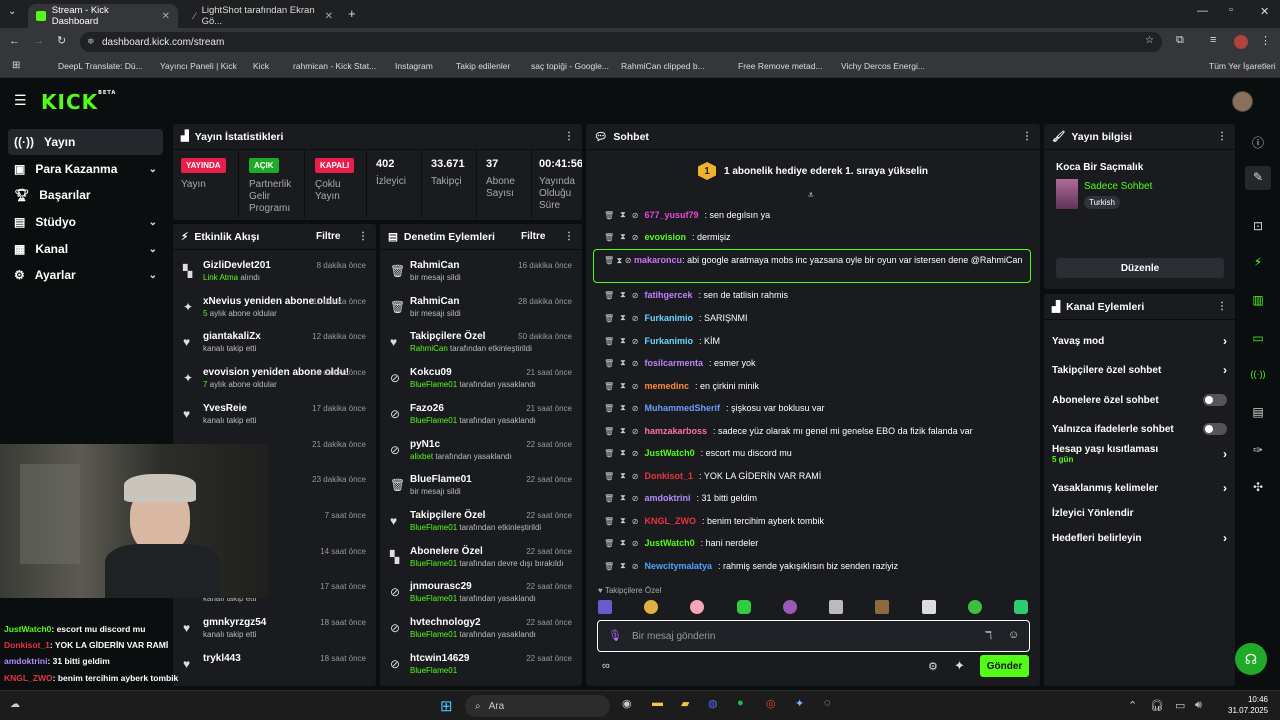 The width and height of the screenshot is (1280, 720). Describe the element at coordinates (811, 195) in the screenshot. I see `pinned-toggle-icon: ⩡` at that location.